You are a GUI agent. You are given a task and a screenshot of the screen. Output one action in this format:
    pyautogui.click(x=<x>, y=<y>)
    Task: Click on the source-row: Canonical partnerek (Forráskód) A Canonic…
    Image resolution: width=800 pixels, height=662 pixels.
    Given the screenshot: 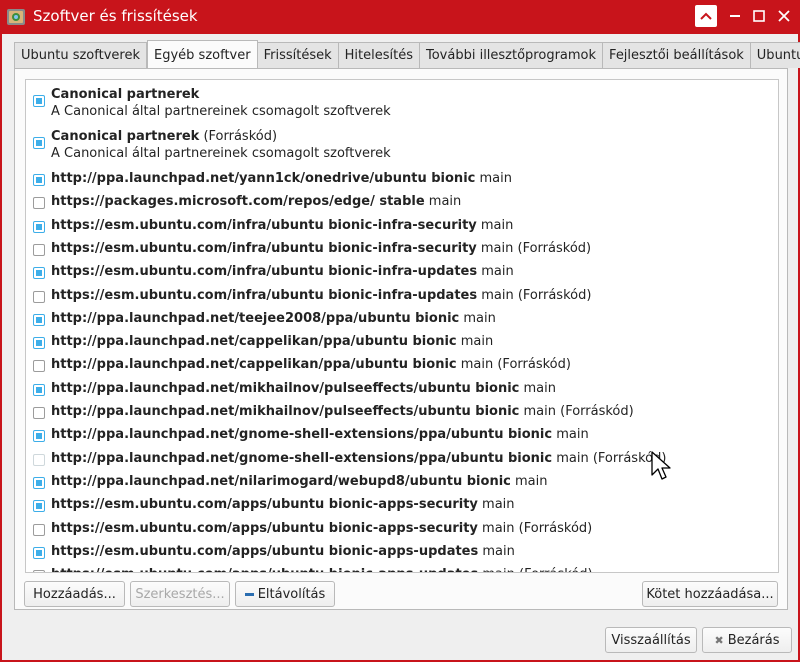 What is the action you would take?
    pyautogui.click(x=402, y=147)
    